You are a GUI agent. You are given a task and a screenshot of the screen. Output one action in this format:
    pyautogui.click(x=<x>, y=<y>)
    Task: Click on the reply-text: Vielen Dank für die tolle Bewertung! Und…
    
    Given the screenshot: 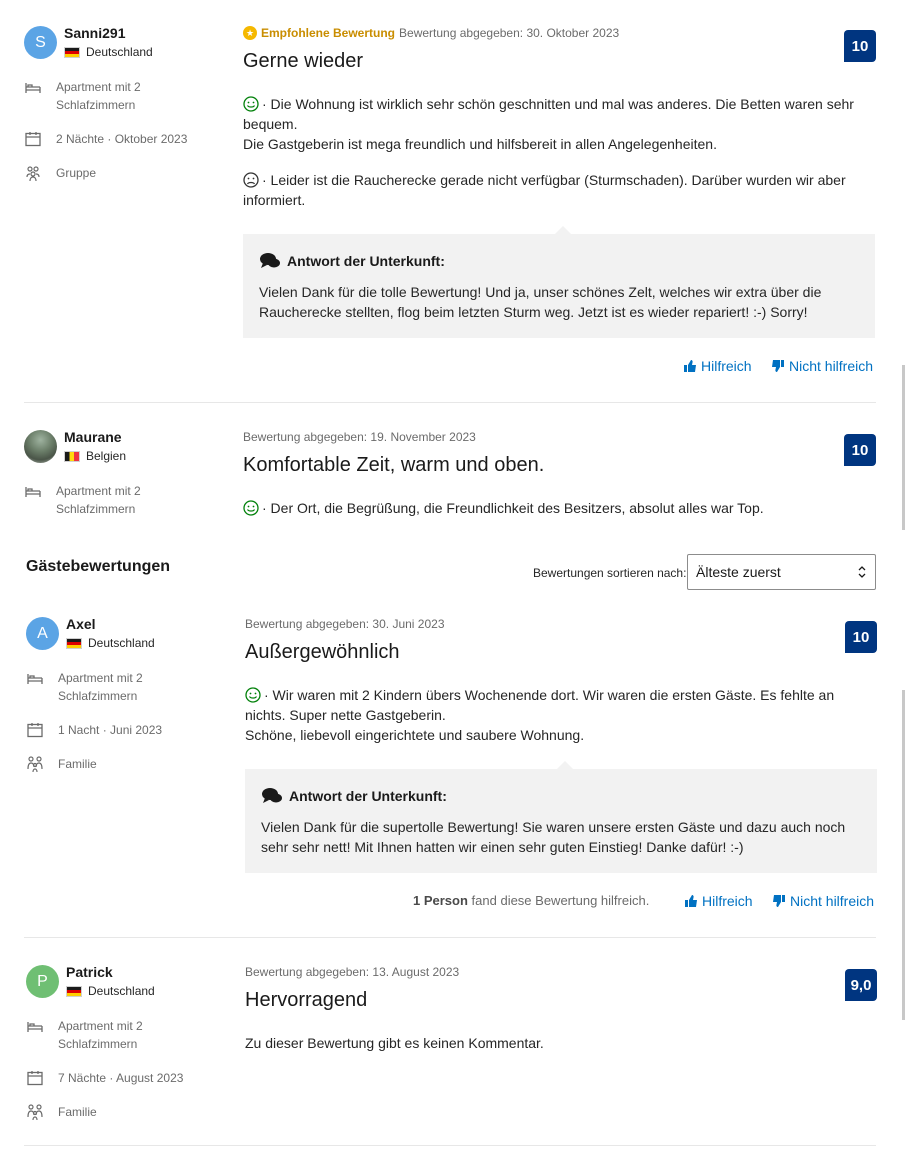 What is the action you would take?
    pyautogui.click(x=540, y=302)
    